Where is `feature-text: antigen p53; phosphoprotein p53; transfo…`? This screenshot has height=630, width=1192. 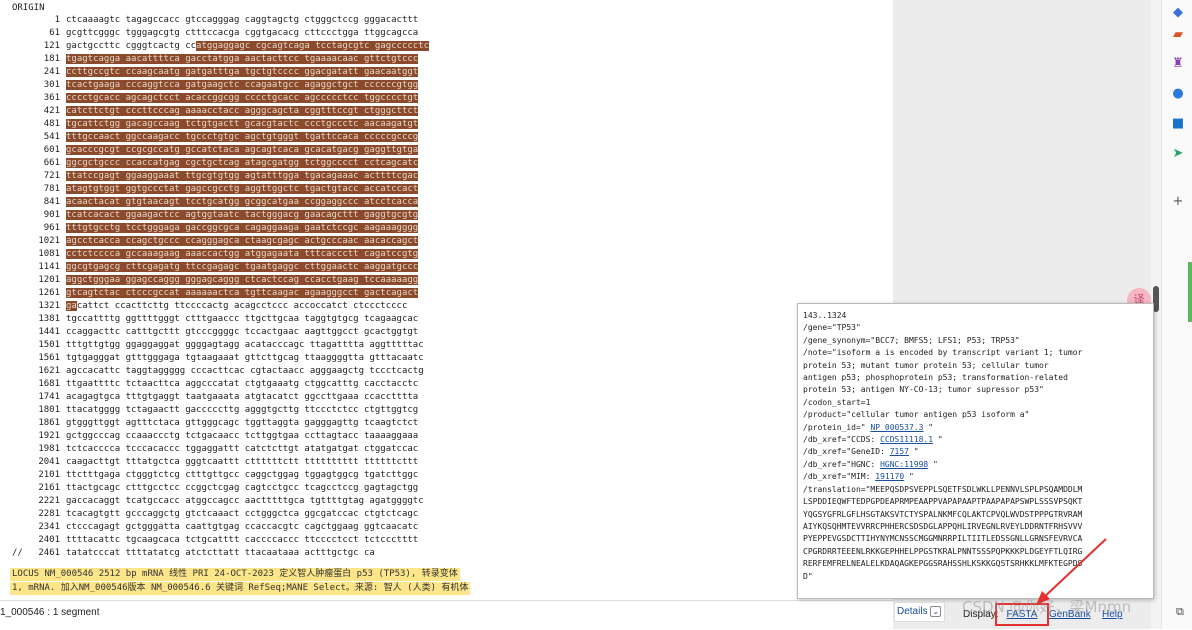 feature-text: antigen p53; phosphoprotein p53; transfo… is located at coordinates (935, 378).